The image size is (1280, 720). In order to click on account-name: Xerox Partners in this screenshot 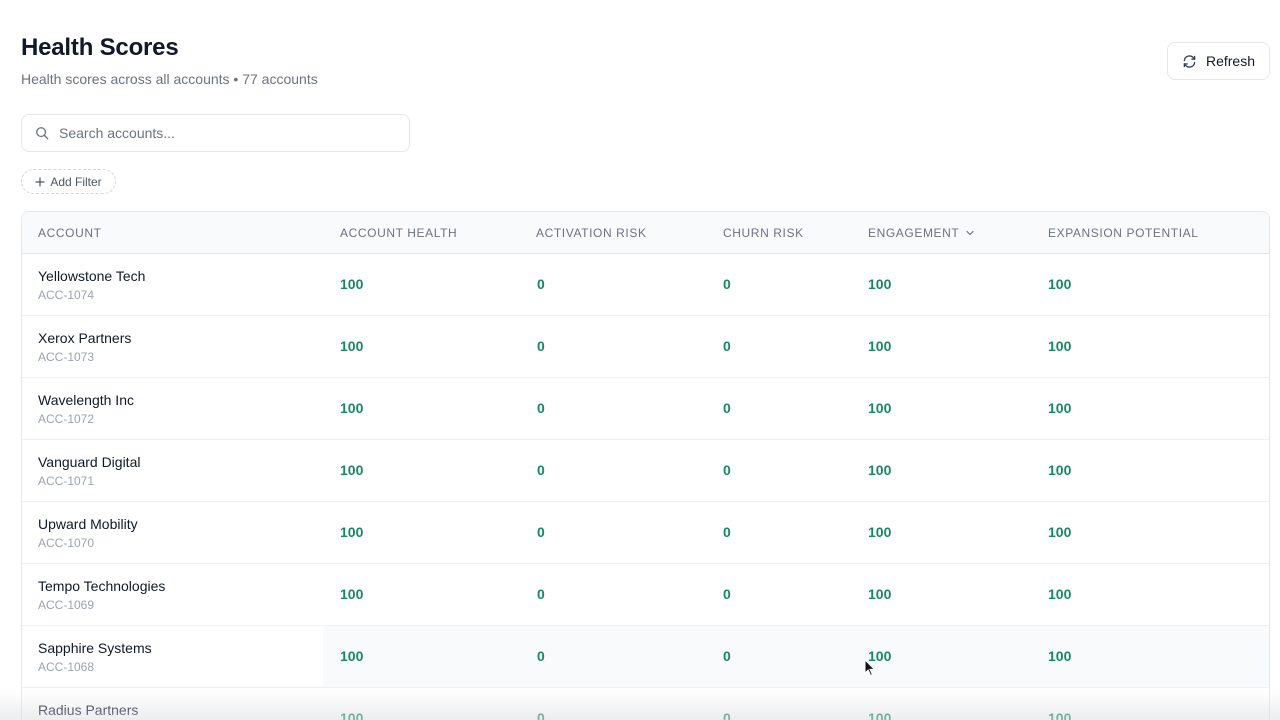, I will do `click(84, 338)`.